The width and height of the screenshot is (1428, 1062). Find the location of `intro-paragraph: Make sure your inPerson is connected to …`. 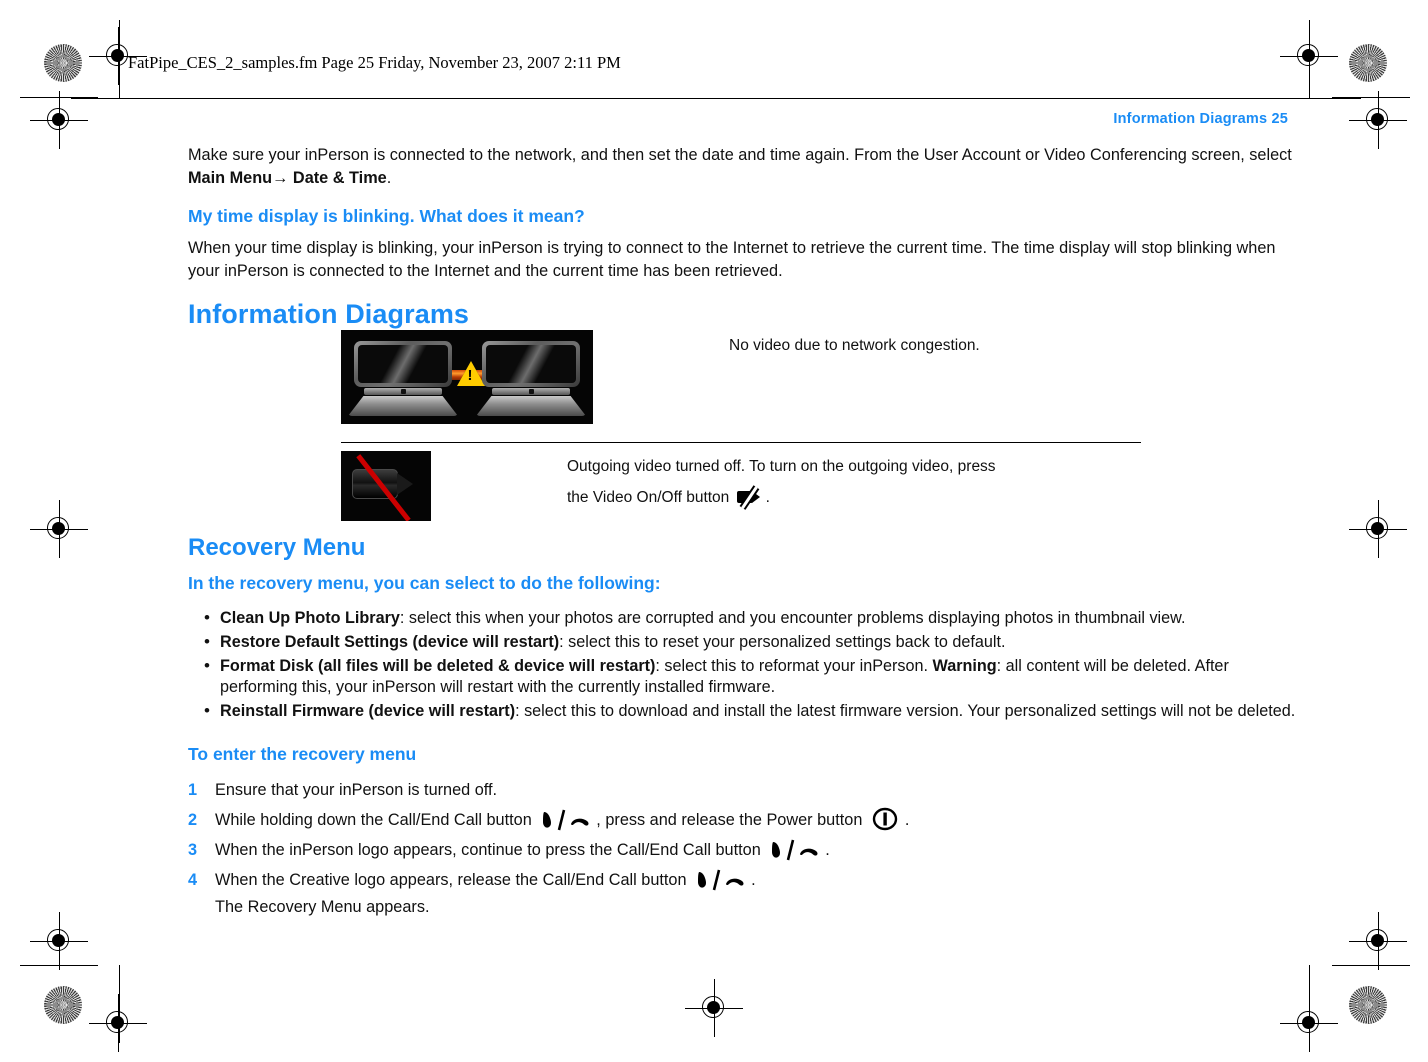

intro-paragraph: Make sure your inPerson is connected to … is located at coordinates (740, 167).